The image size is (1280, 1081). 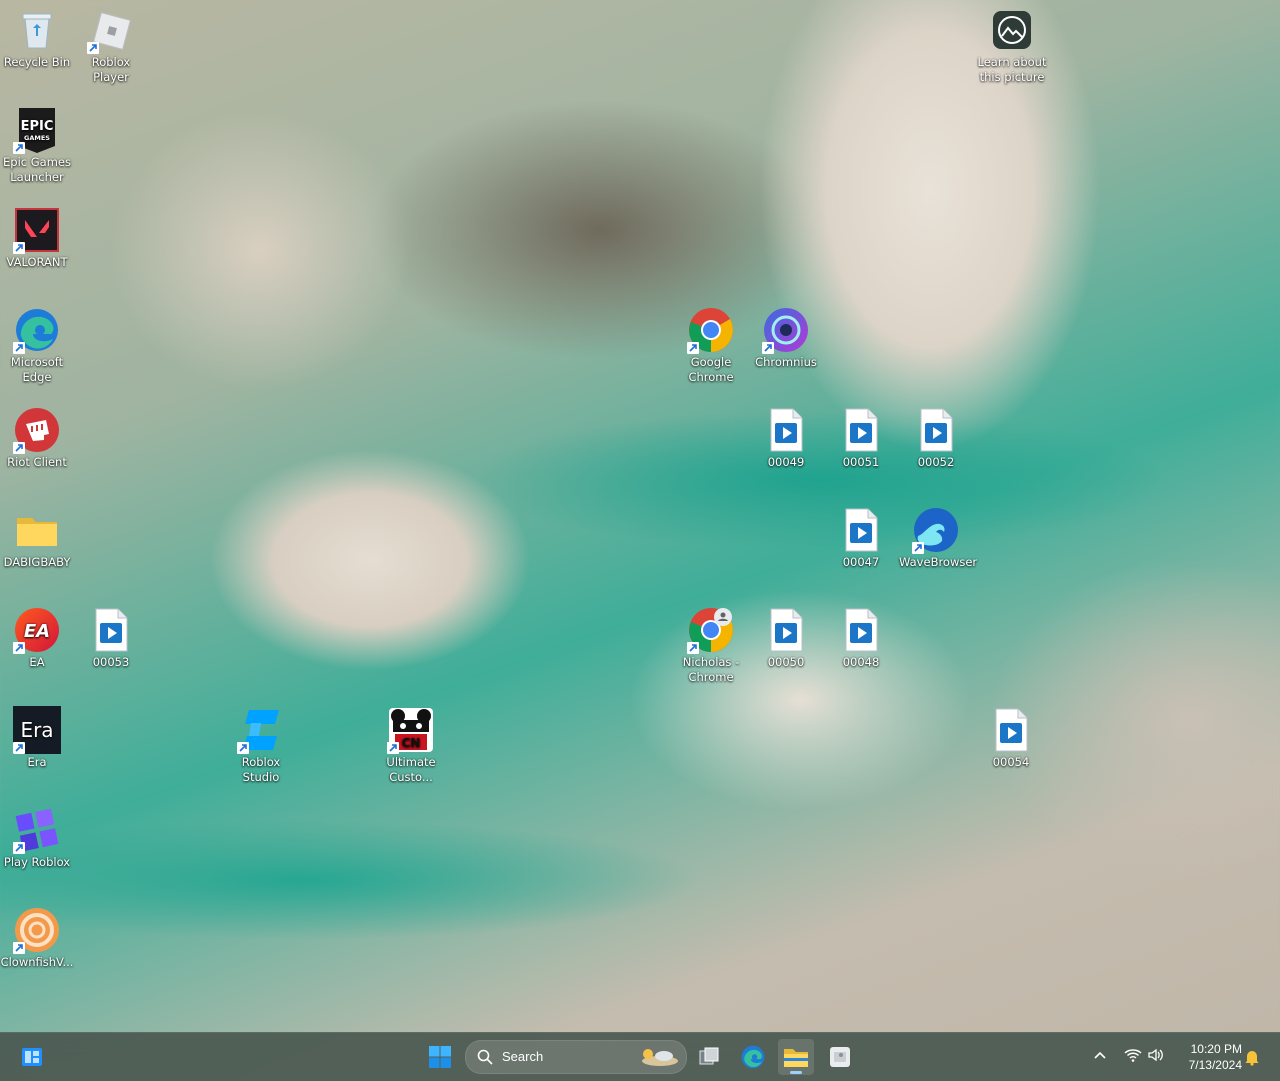 What do you see at coordinates (37, 762) in the screenshot?
I see `icon-label: Era` at bounding box center [37, 762].